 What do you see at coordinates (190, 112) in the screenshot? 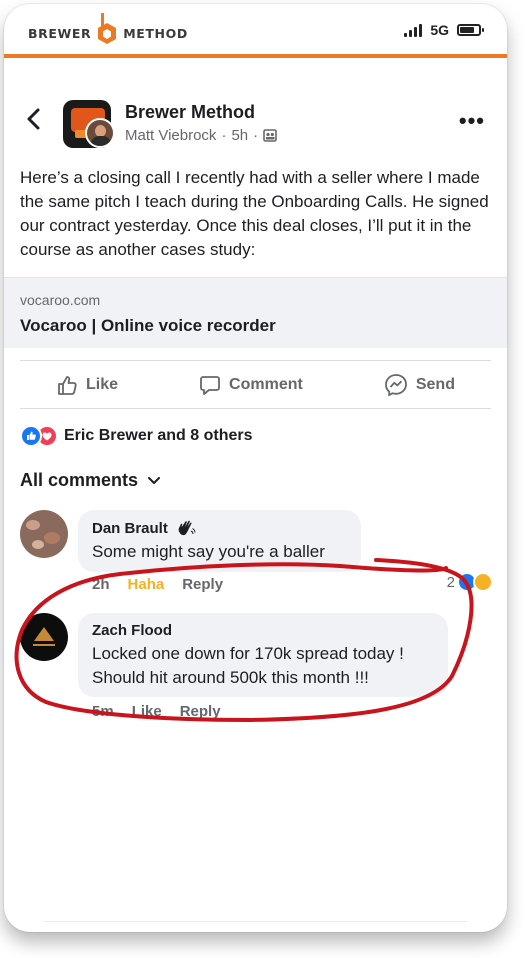
I see `page-name: Brewer Method` at bounding box center [190, 112].